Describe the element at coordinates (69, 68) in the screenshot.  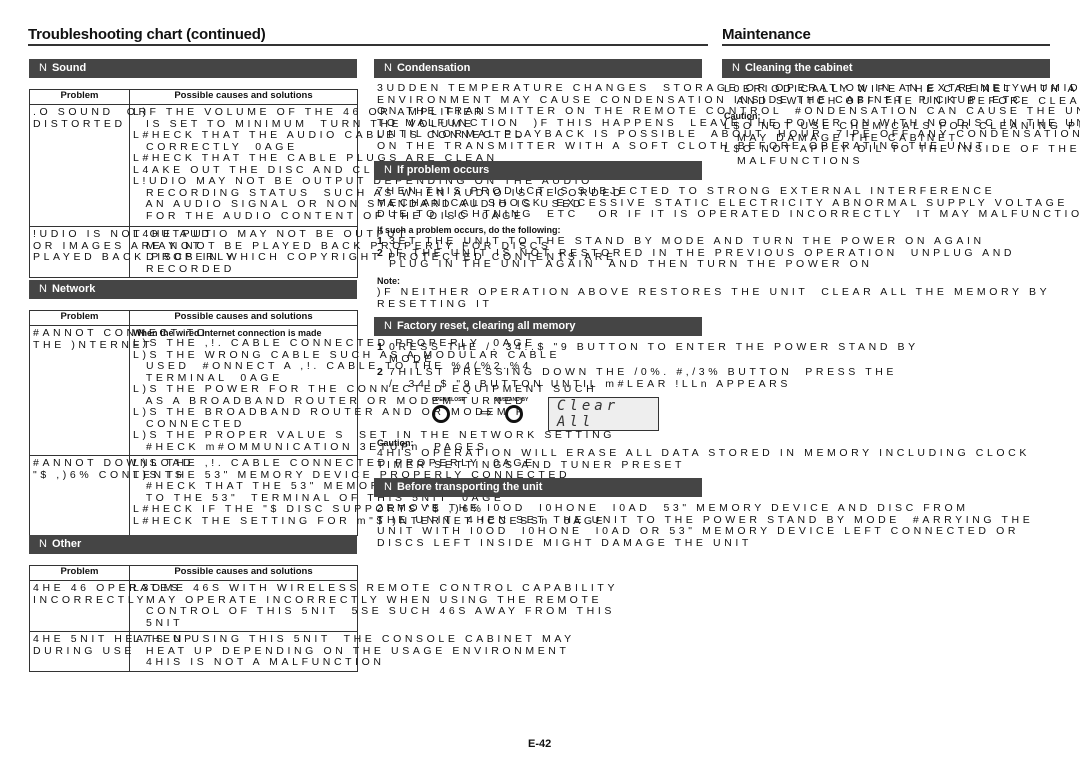
I see `section-title: Sound` at that location.